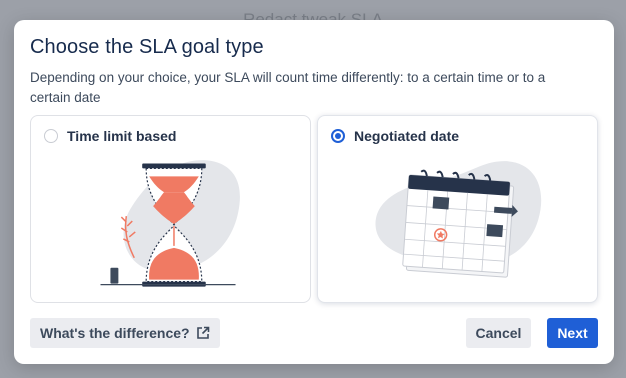 The height and width of the screenshot is (378, 626). What do you see at coordinates (338, 136) in the screenshot?
I see `negotiated-date-radio` at bounding box center [338, 136].